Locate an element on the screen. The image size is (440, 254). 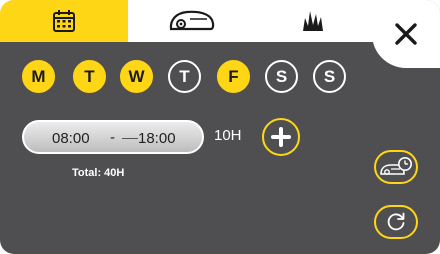
add-time-button is located at coordinates (281, 137).